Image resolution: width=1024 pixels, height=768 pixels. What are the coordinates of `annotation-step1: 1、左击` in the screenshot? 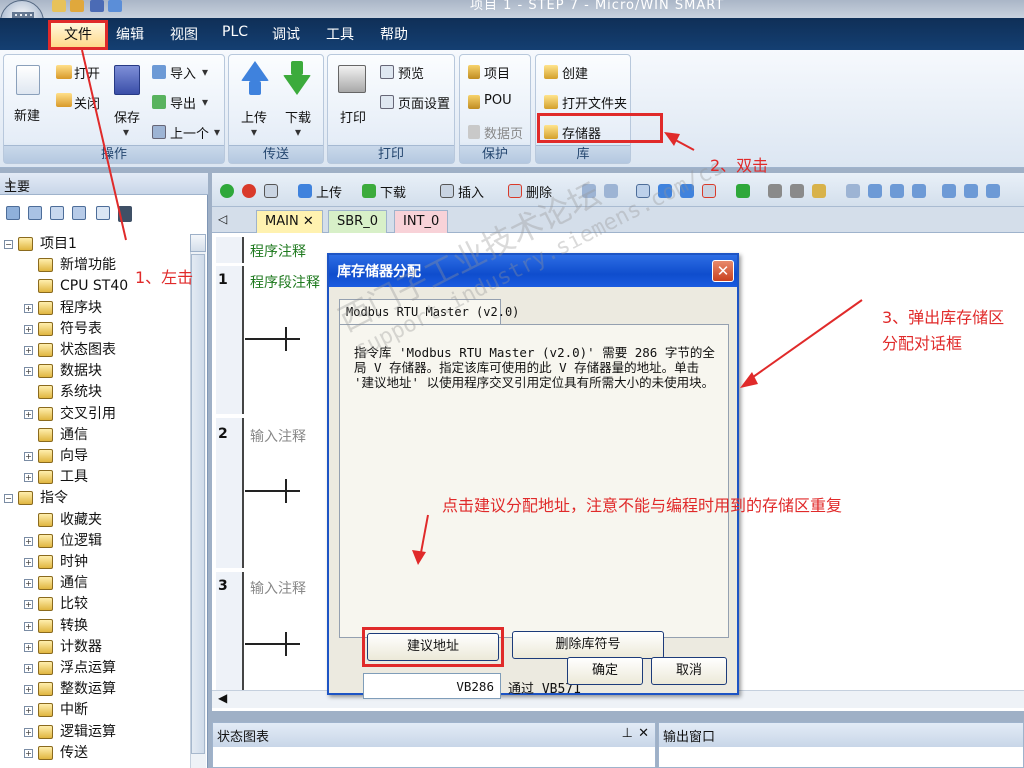 It's located at (164, 277).